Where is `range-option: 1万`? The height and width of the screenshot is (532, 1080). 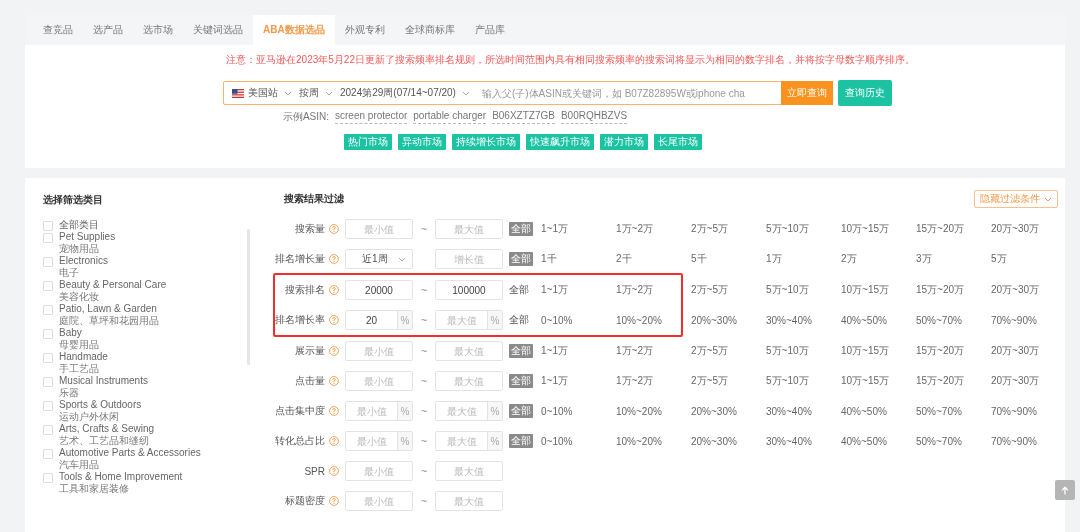 range-option: 1万 is located at coordinates (803, 259).